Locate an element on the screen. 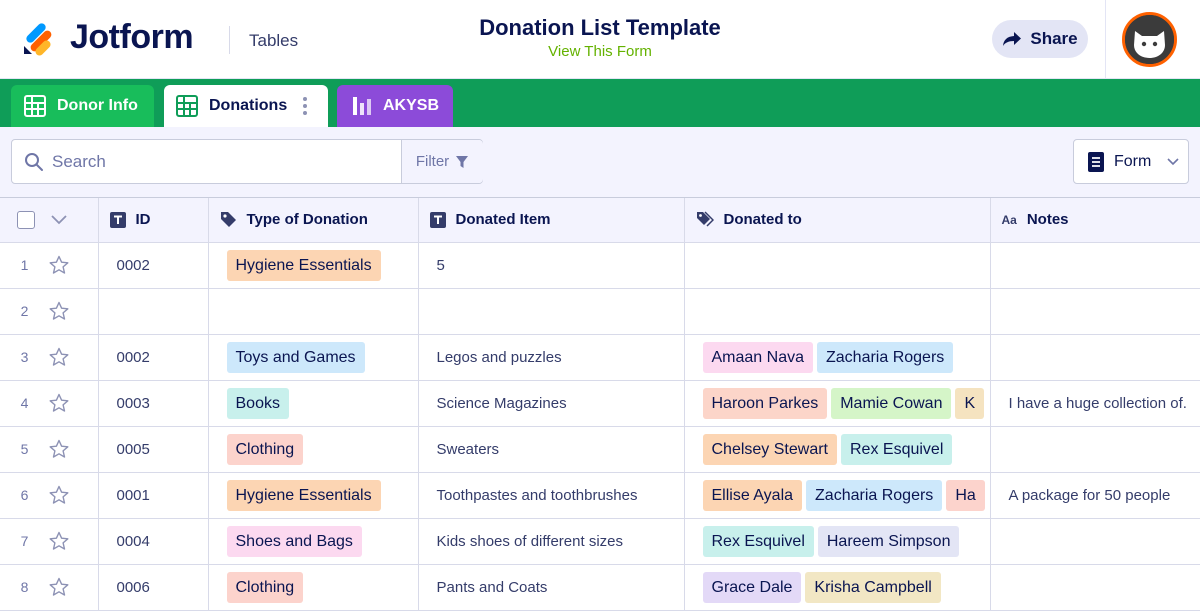 This screenshot has width=1200, height=612. cell-type-of-donation: Books is located at coordinates (313, 403).